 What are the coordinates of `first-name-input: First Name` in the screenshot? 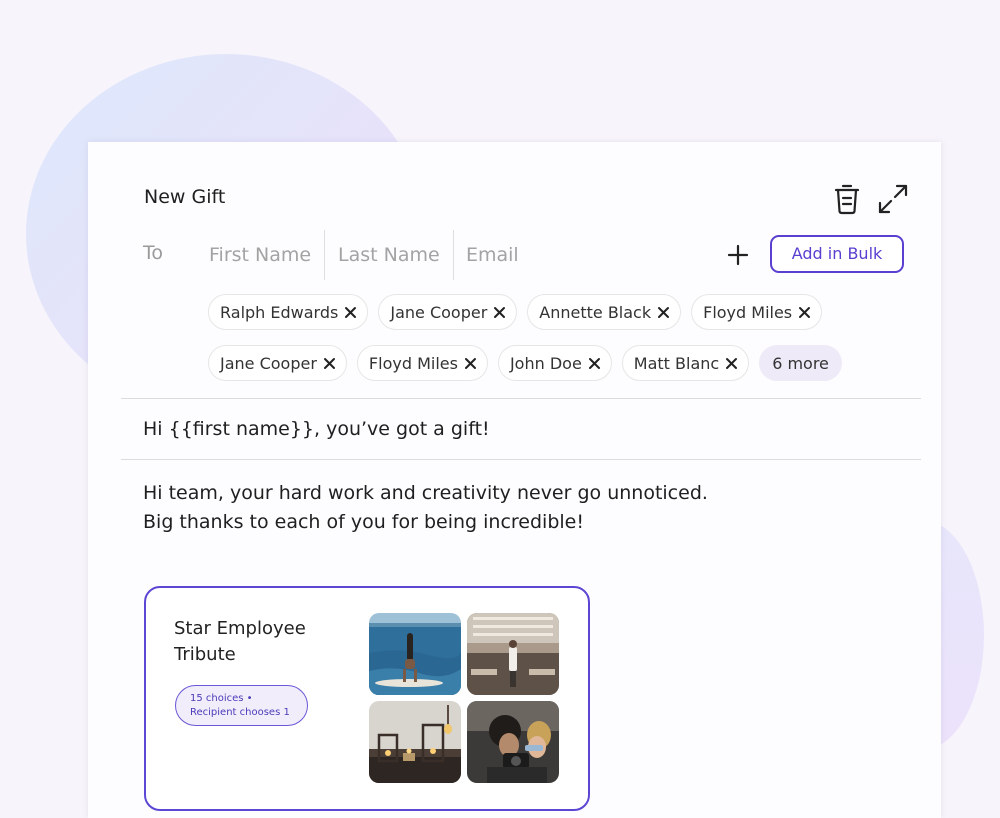 It's located at (266, 255).